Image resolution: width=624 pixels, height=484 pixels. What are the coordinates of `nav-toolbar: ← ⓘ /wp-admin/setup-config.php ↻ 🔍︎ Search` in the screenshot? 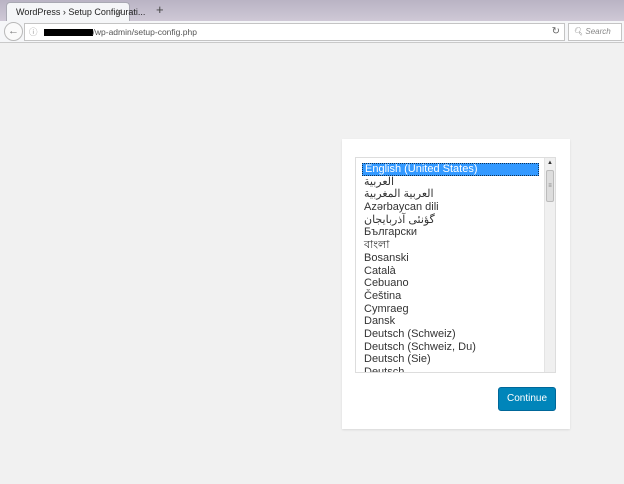 It's located at (312, 32).